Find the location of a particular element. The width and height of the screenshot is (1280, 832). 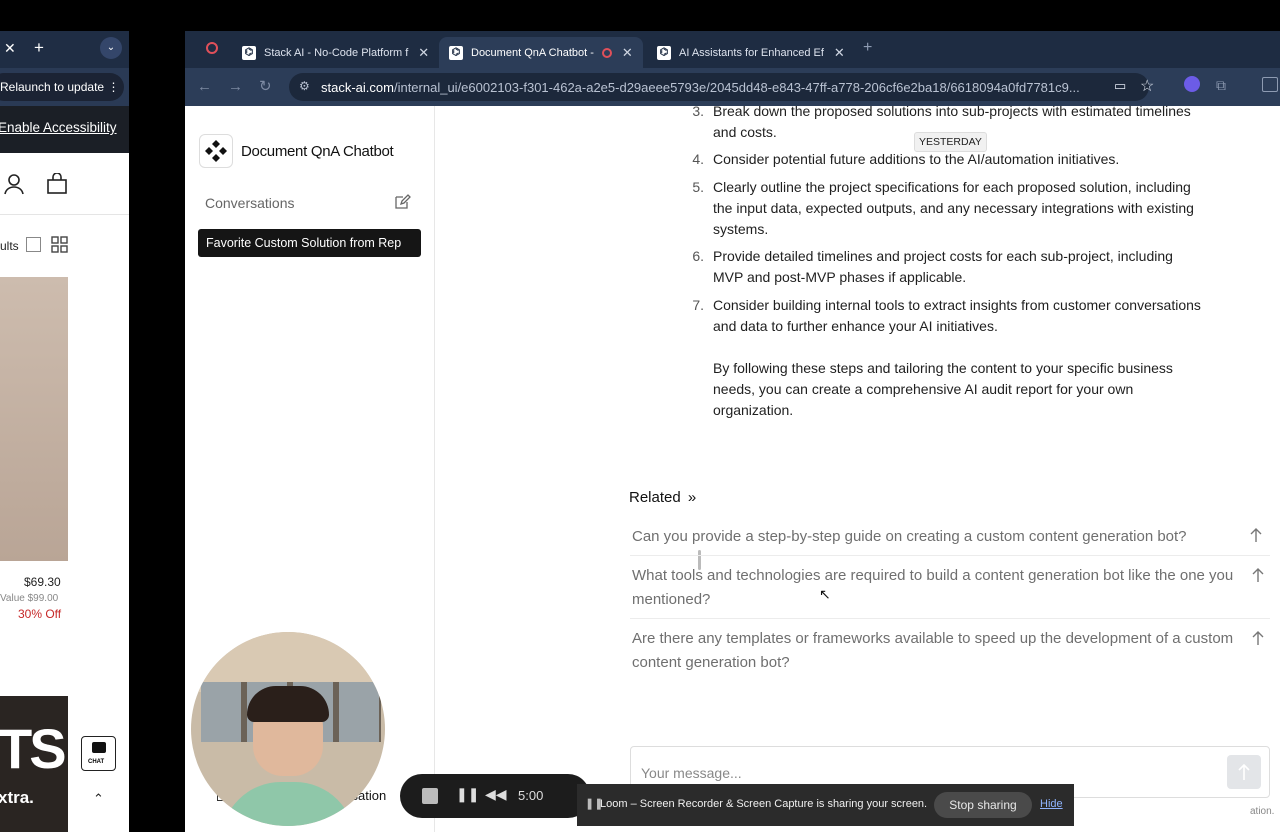

accessibility-bar: Enable Accessibility is located at coordinates (64, 129).